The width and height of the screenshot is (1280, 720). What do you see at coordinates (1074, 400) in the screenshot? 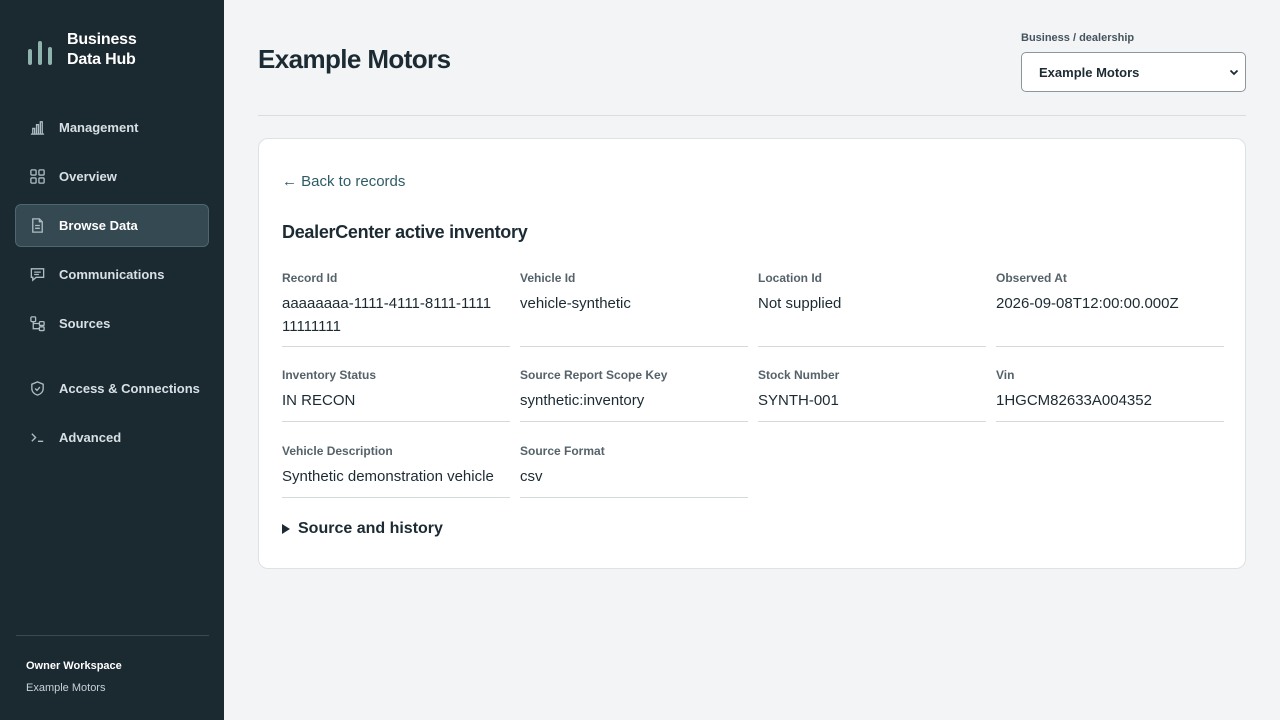
I see `field-value: 1HGCM82633A004352` at bounding box center [1074, 400].